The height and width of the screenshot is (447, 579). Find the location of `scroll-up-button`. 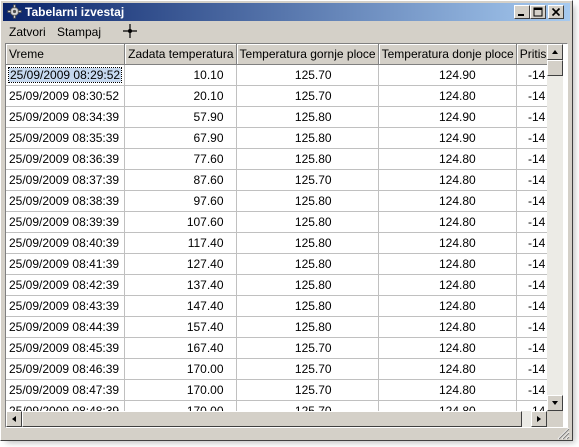

scroll-up-button is located at coordinates (555, 52).